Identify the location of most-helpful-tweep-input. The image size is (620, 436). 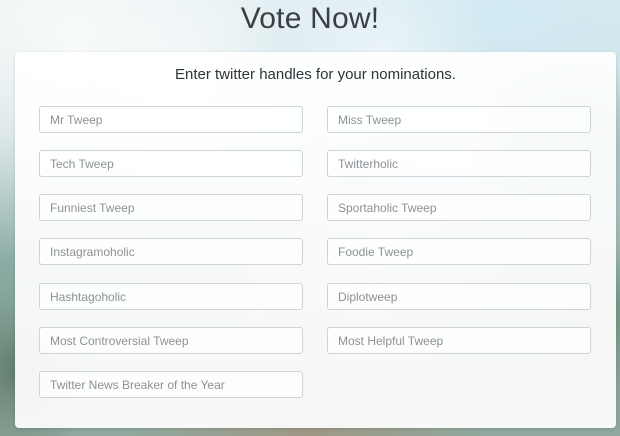
(459, 340).